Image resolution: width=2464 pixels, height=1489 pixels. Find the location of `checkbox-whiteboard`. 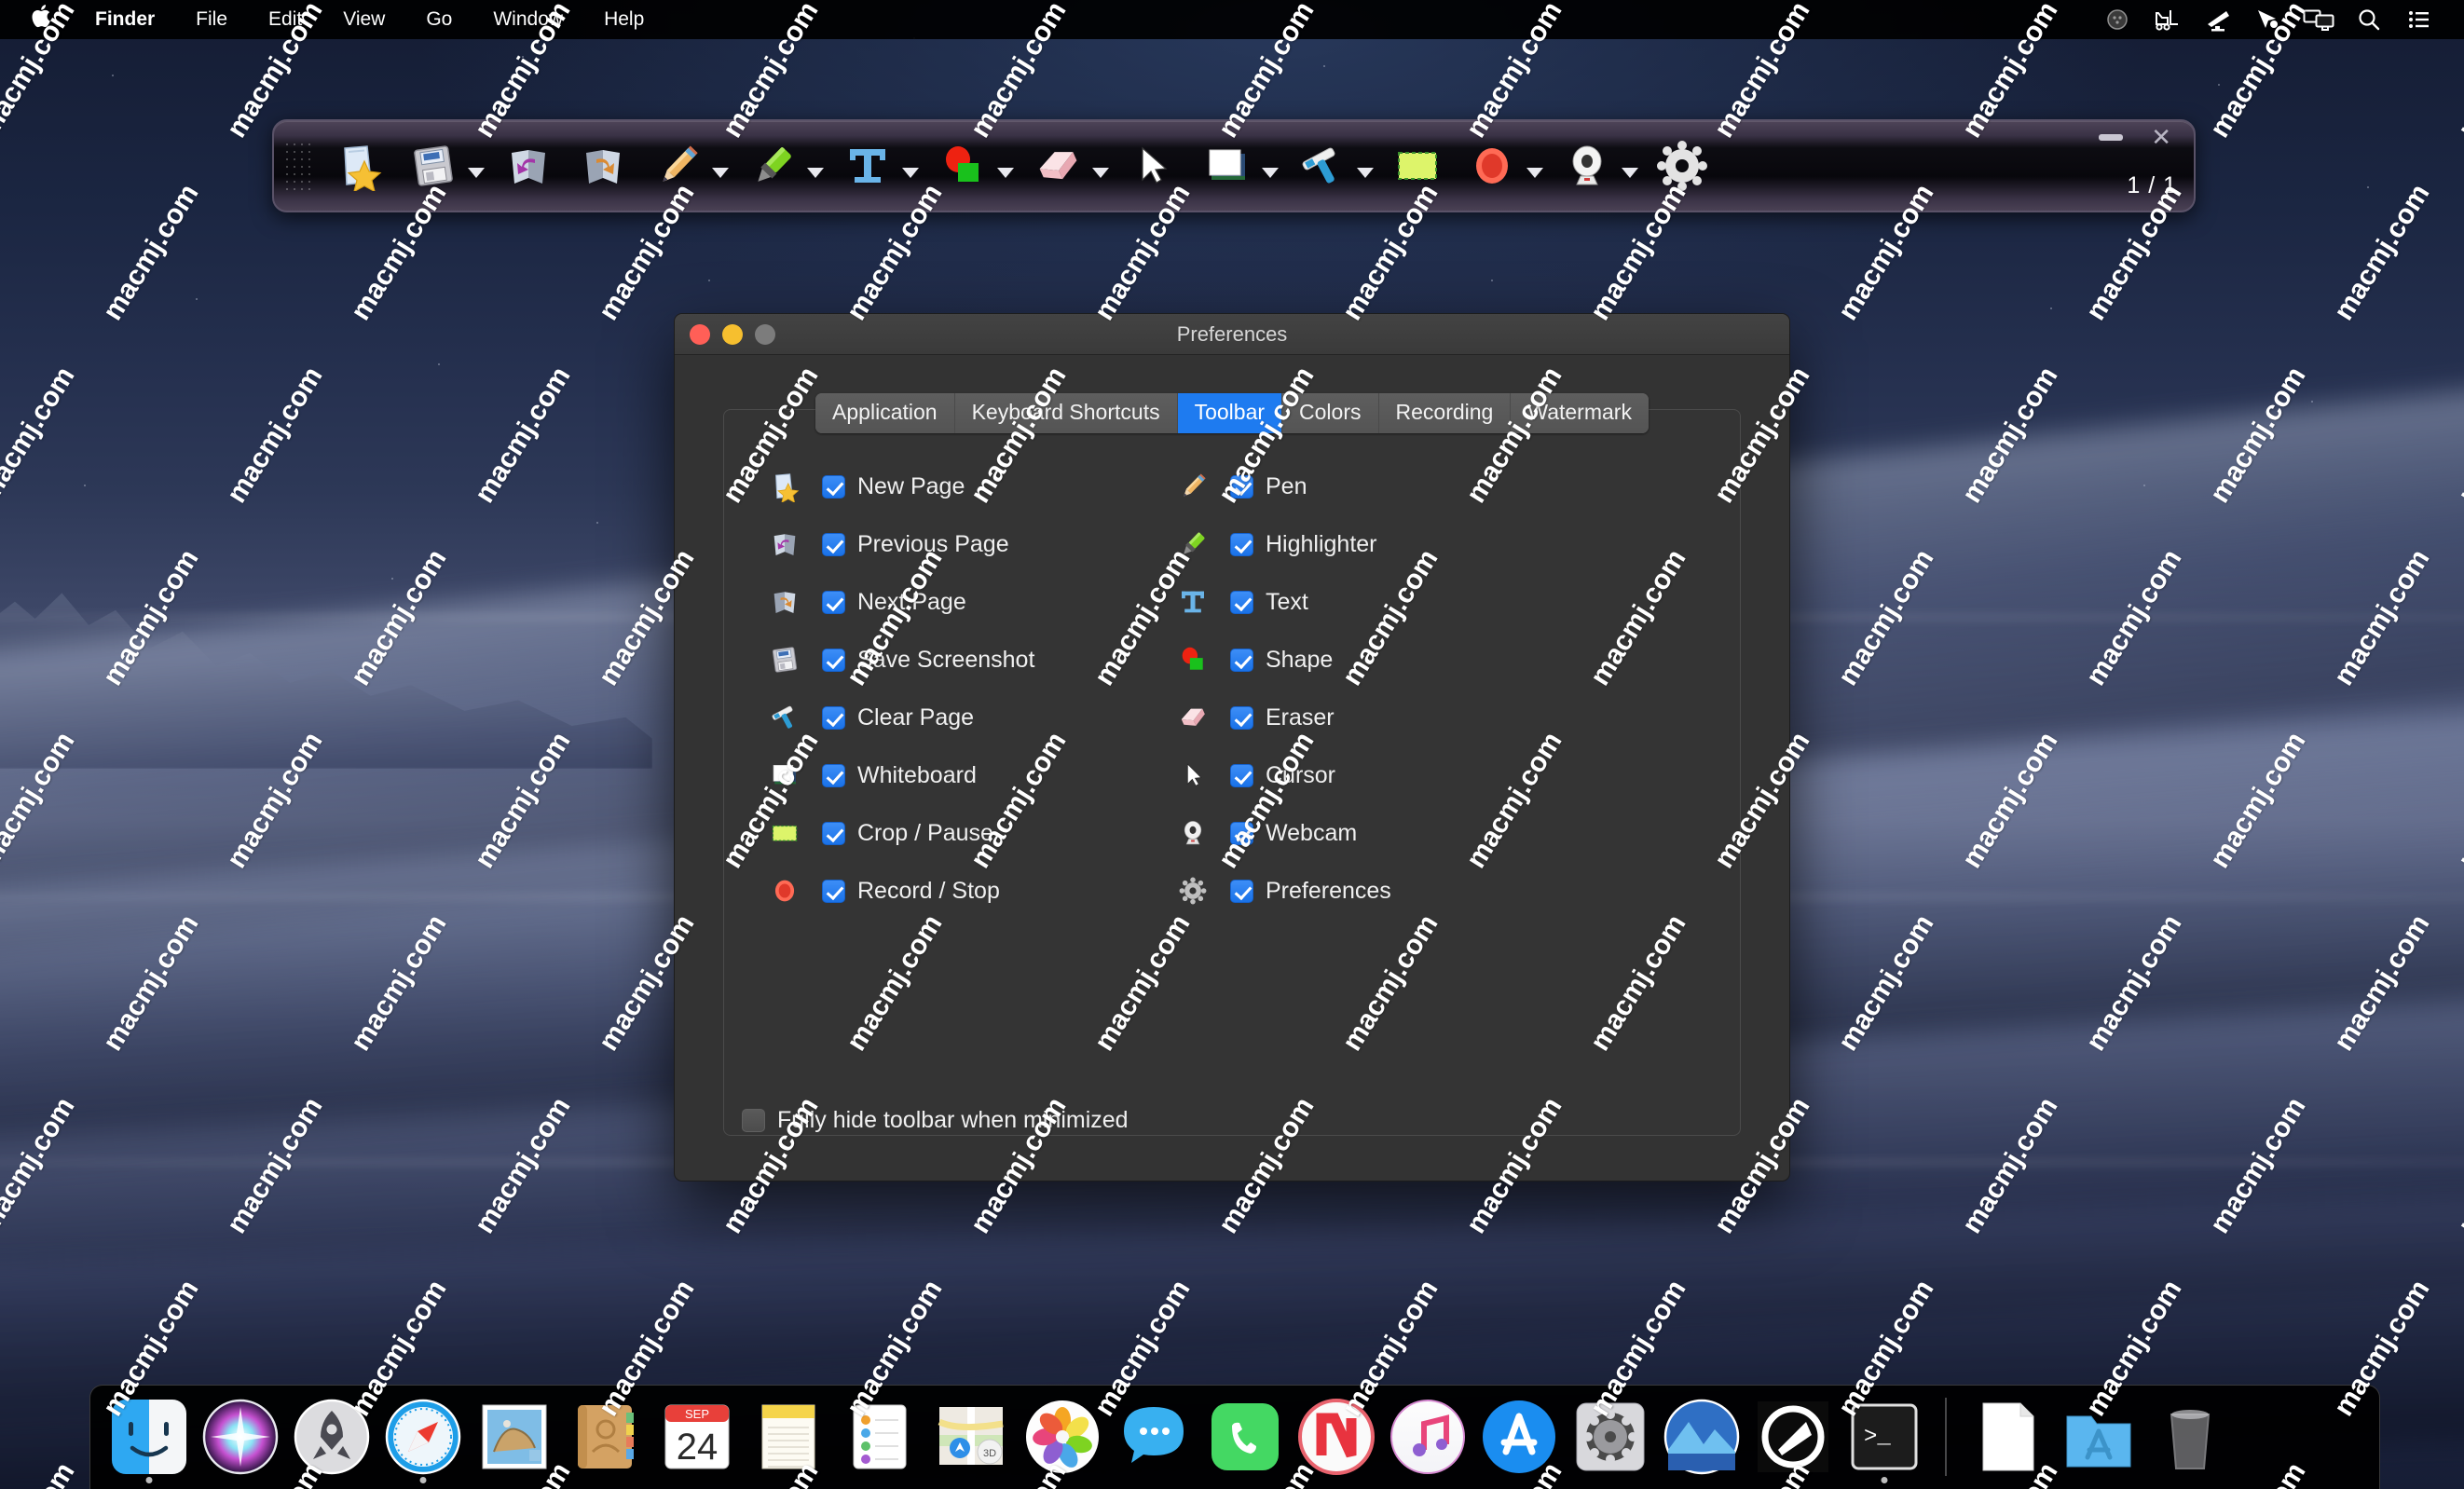

checkbox-whiteboard is located at coordinates (833, 775).